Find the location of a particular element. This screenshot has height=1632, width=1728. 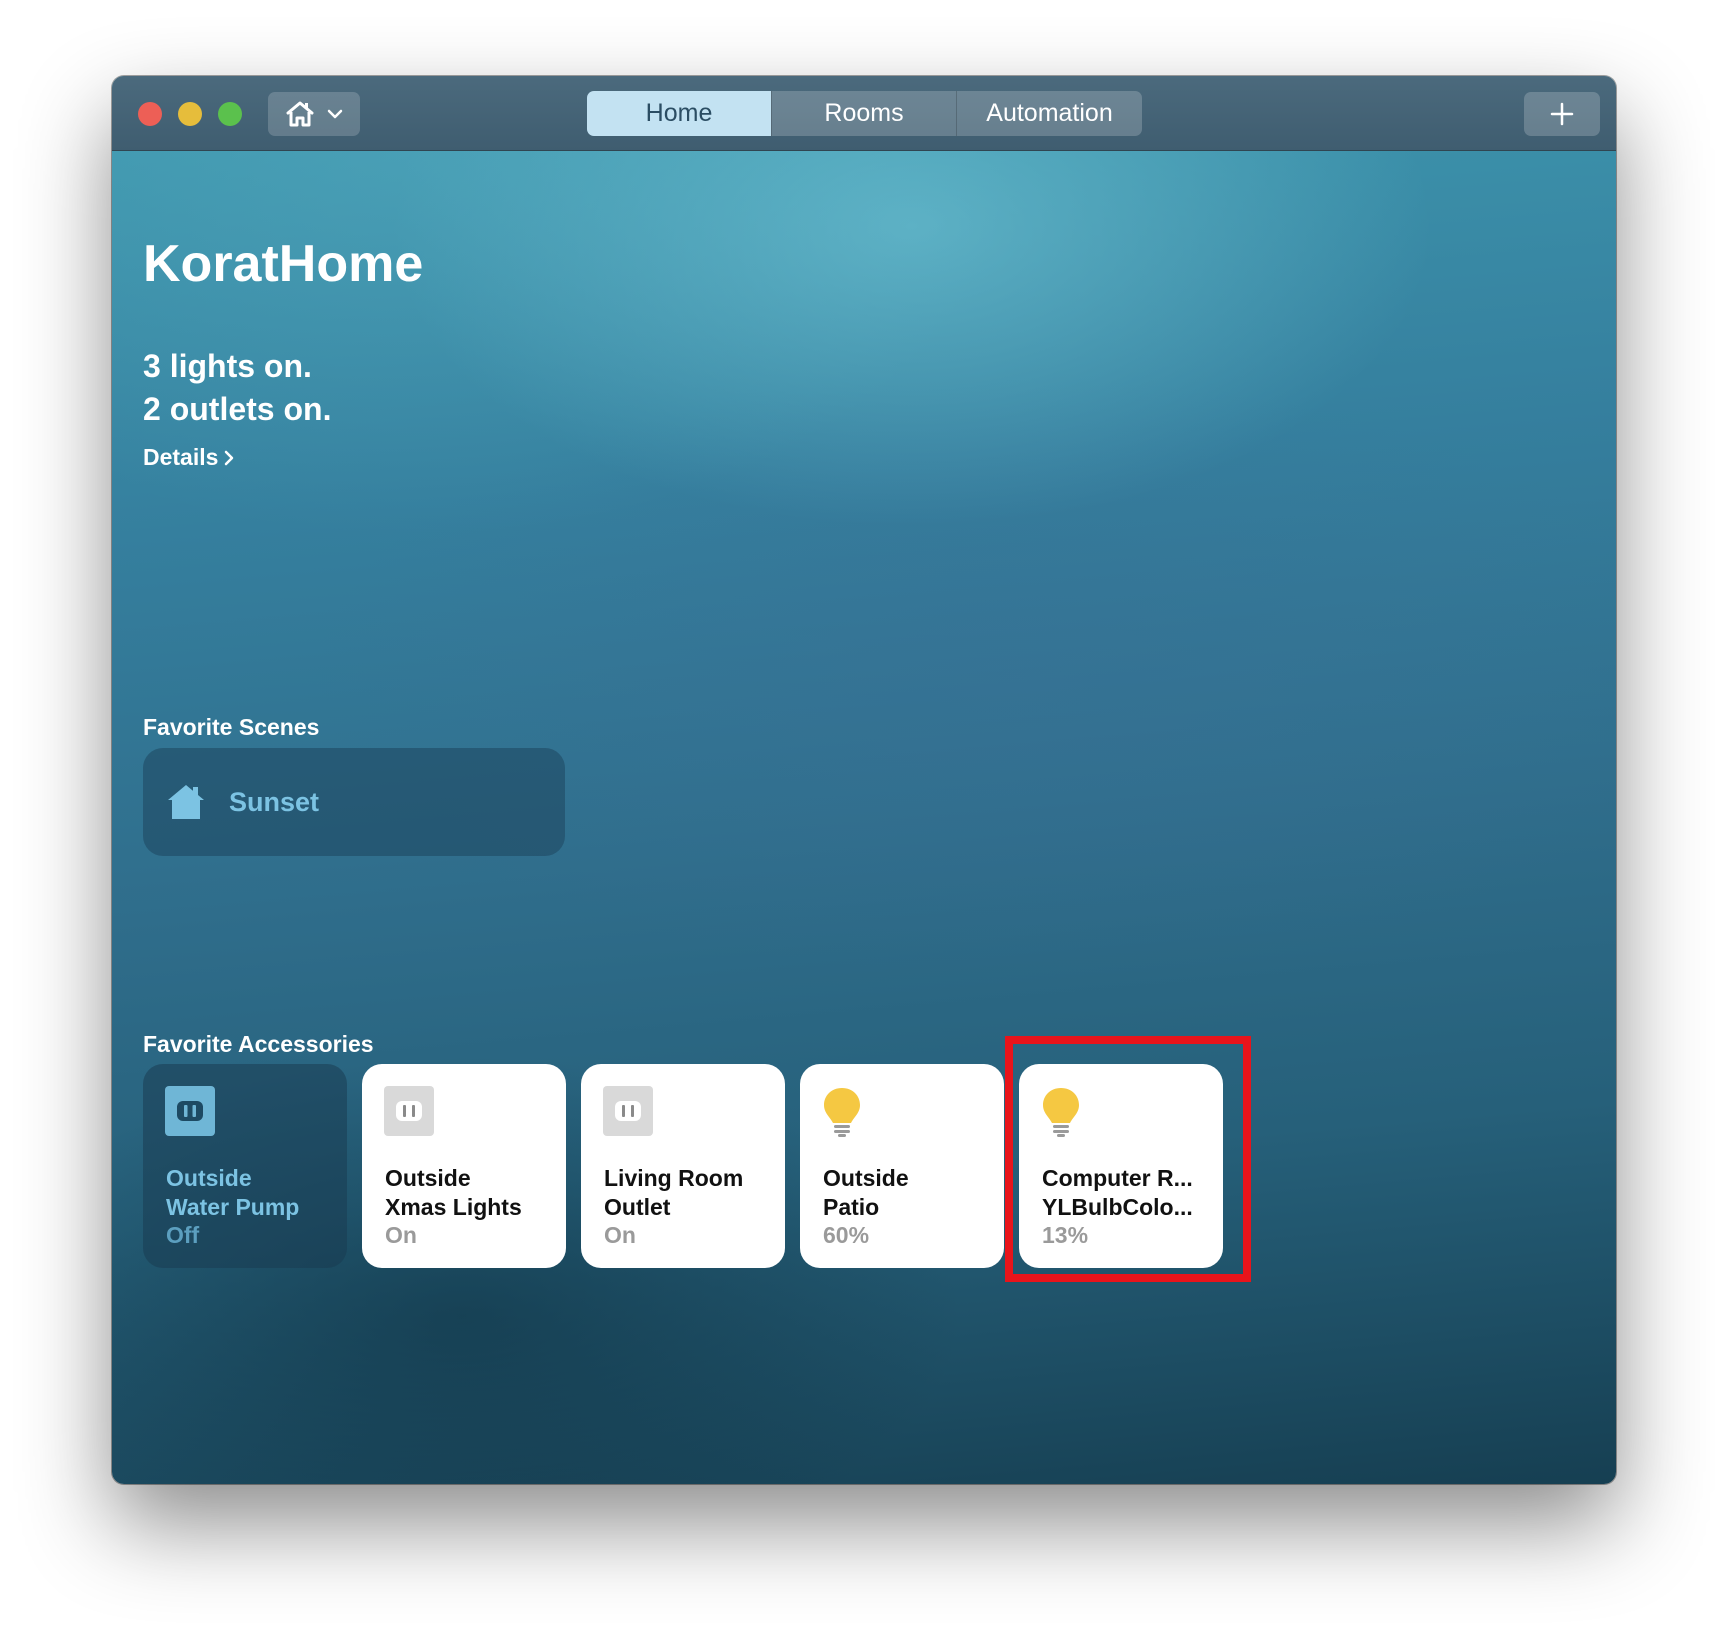

close-window-button is located at coordinates (150, 114).